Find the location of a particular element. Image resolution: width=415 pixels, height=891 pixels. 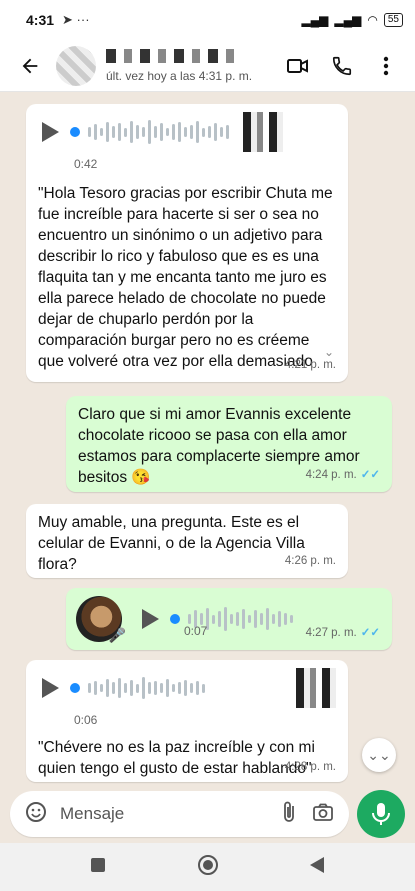

message-time: 4:28 p. m. is located at coordinates (310, 767).